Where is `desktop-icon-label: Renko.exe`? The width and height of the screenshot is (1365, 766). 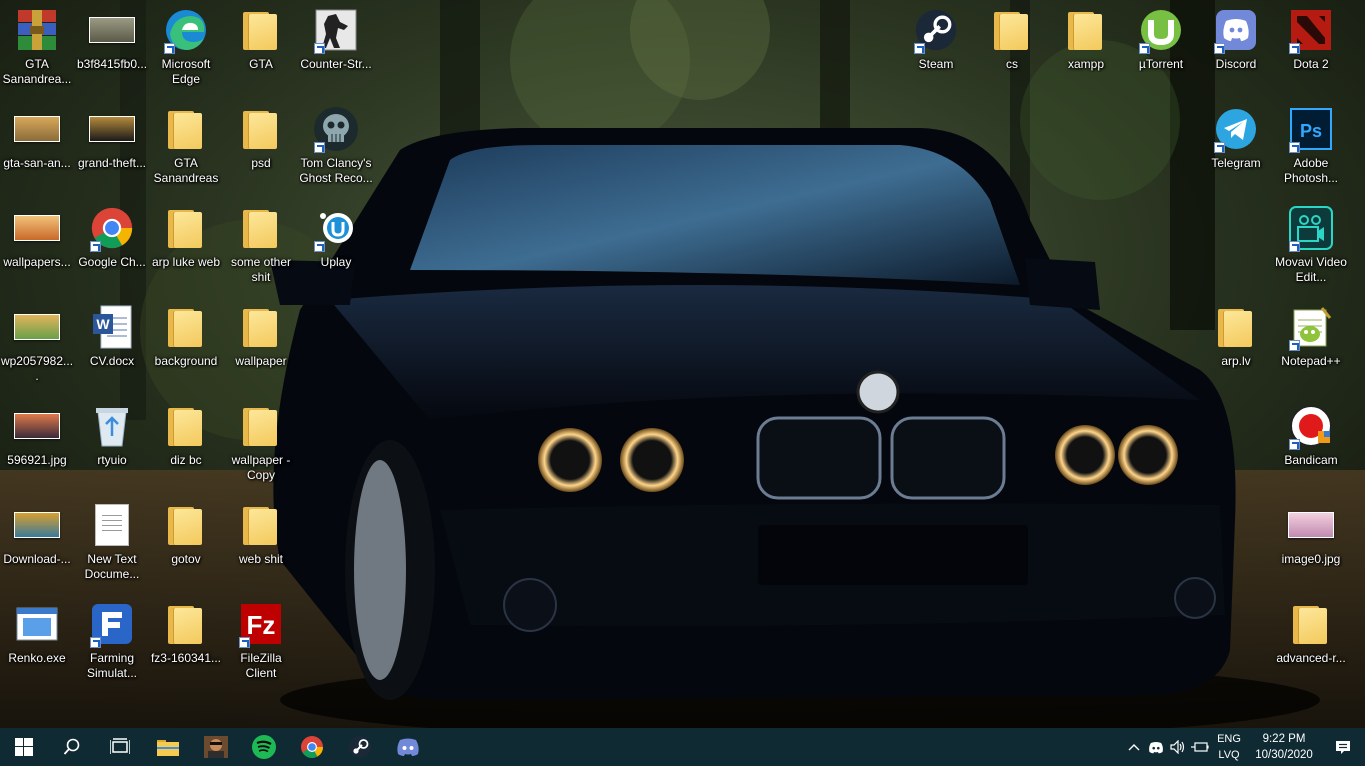 desktop-icon-label: Renko.exe is located at coordinates (37, 658).